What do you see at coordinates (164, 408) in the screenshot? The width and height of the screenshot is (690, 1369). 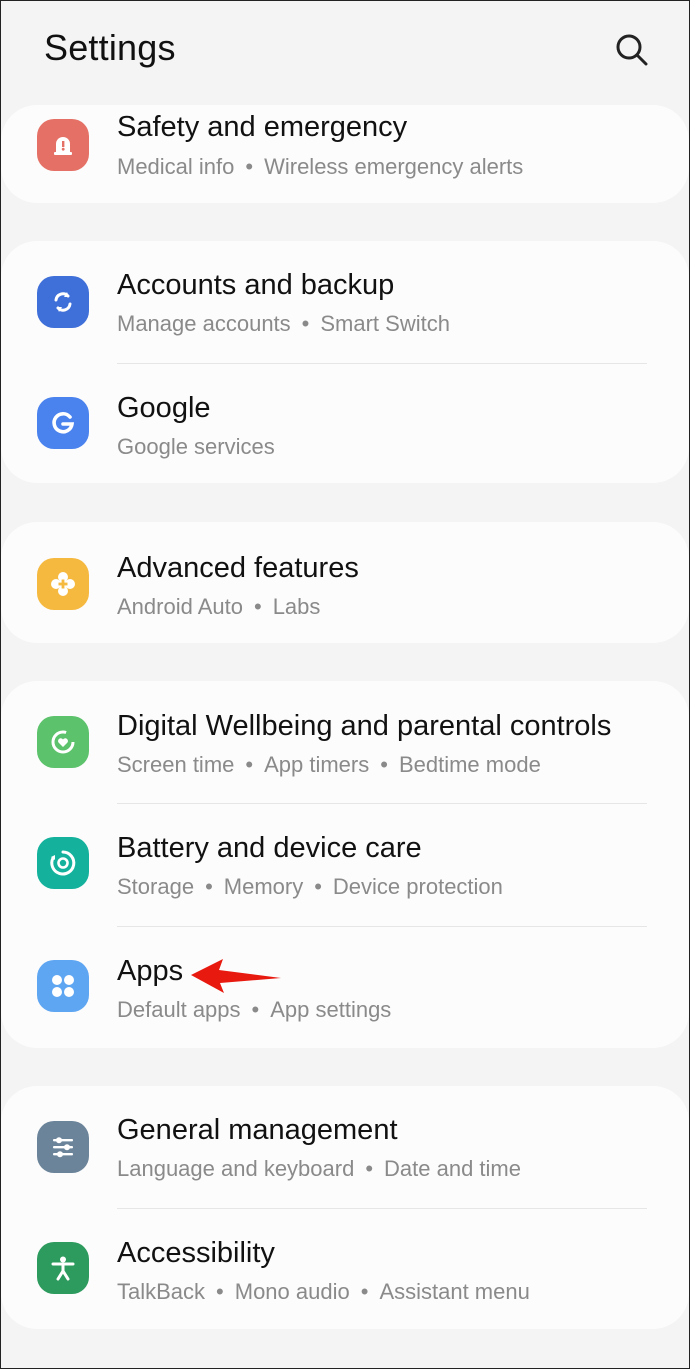 I see `google-label: Google` at bounding box center [164, 408].